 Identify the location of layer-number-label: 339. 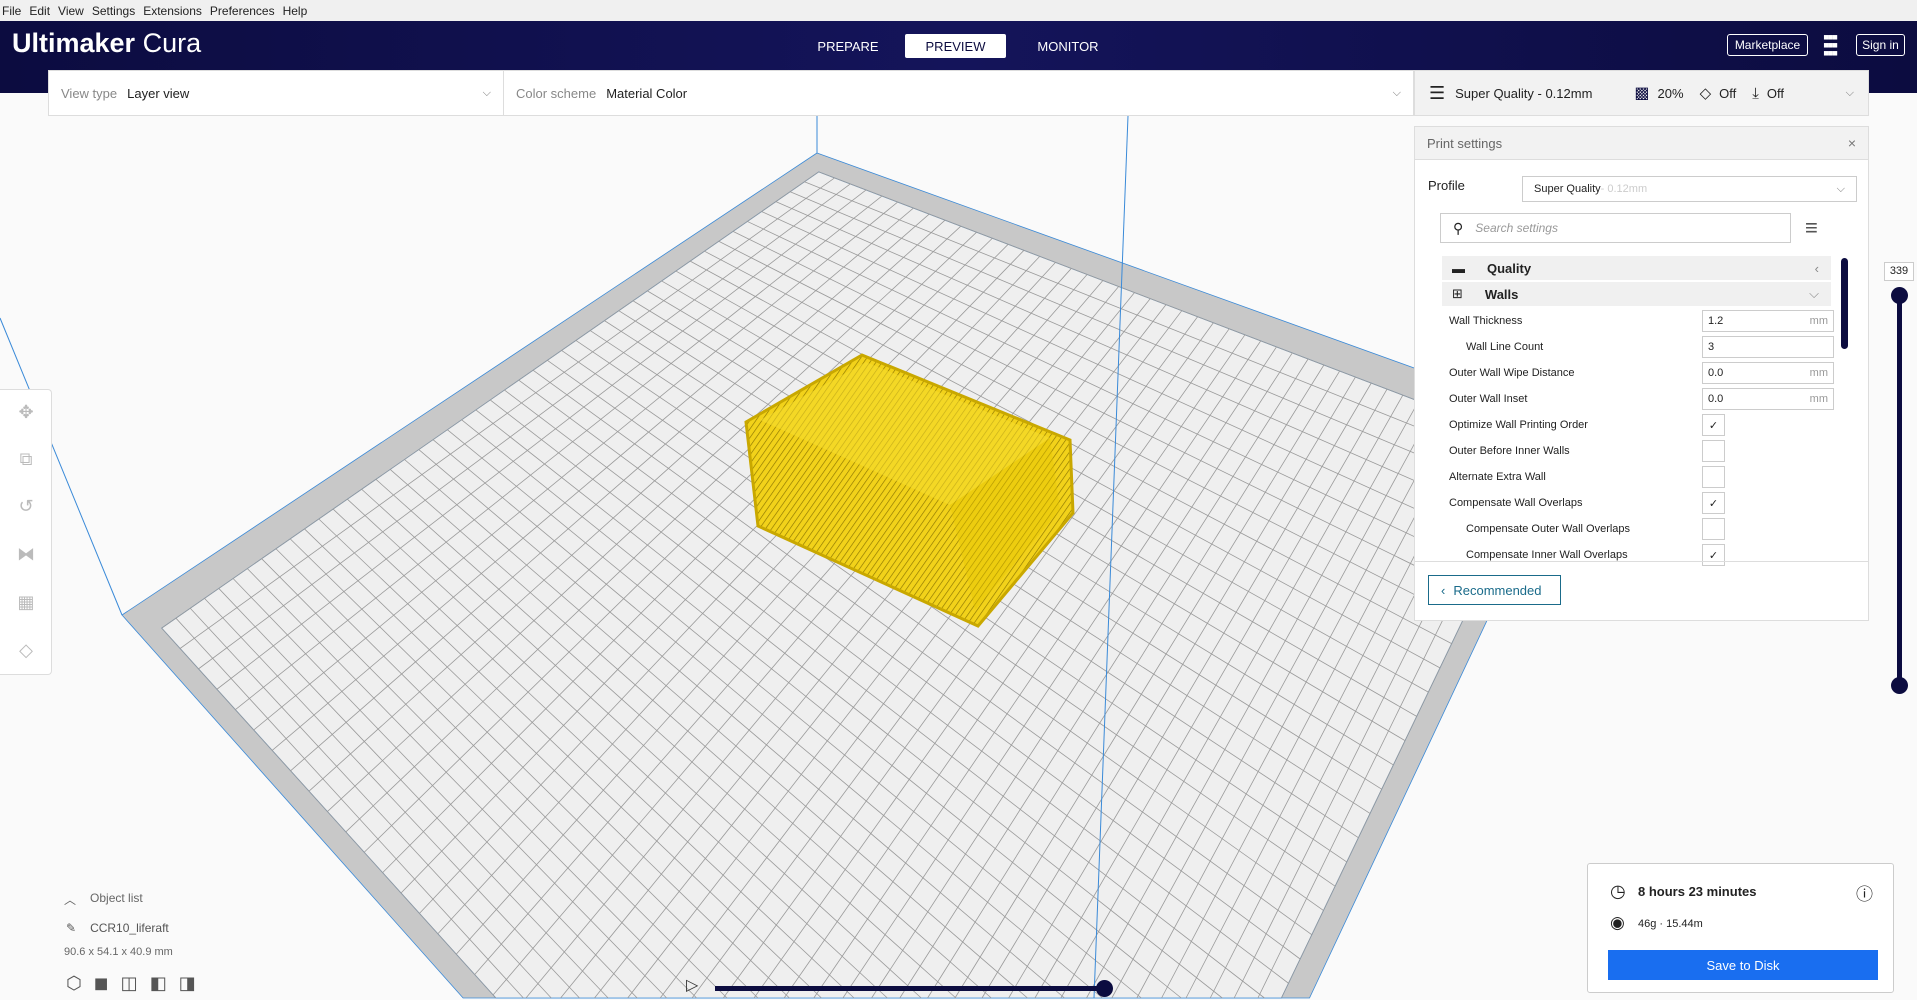
(1899, 271).